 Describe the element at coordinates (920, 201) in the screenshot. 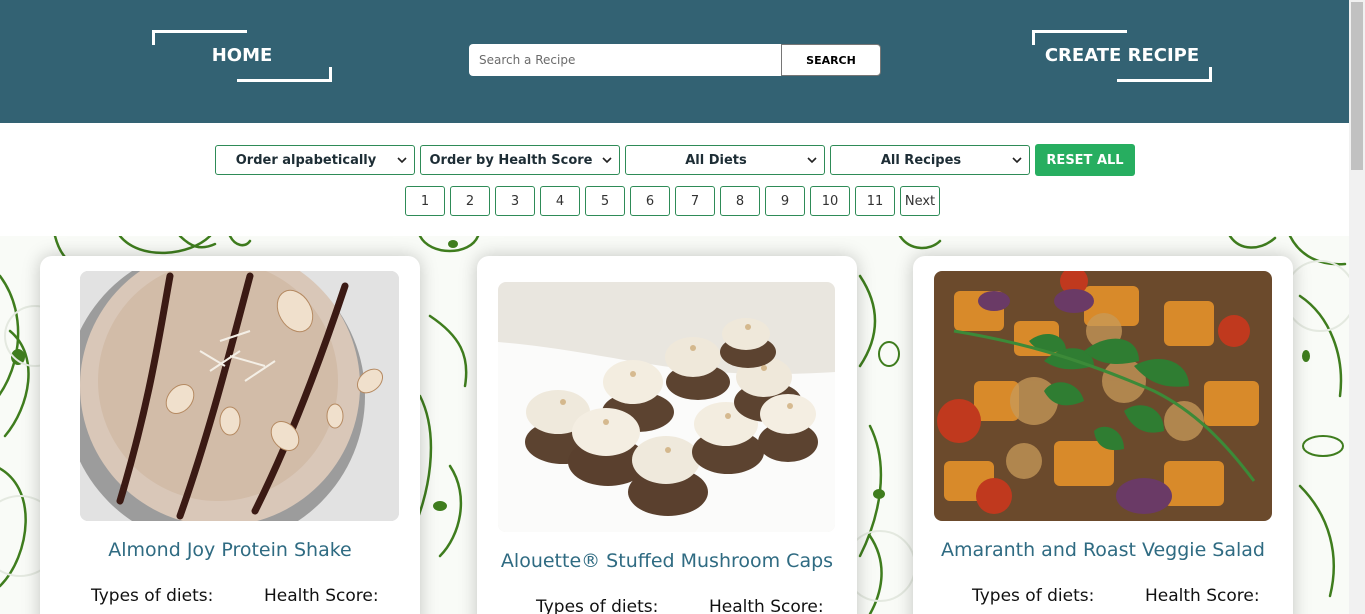

I see `next-page-button: Next` at that location.